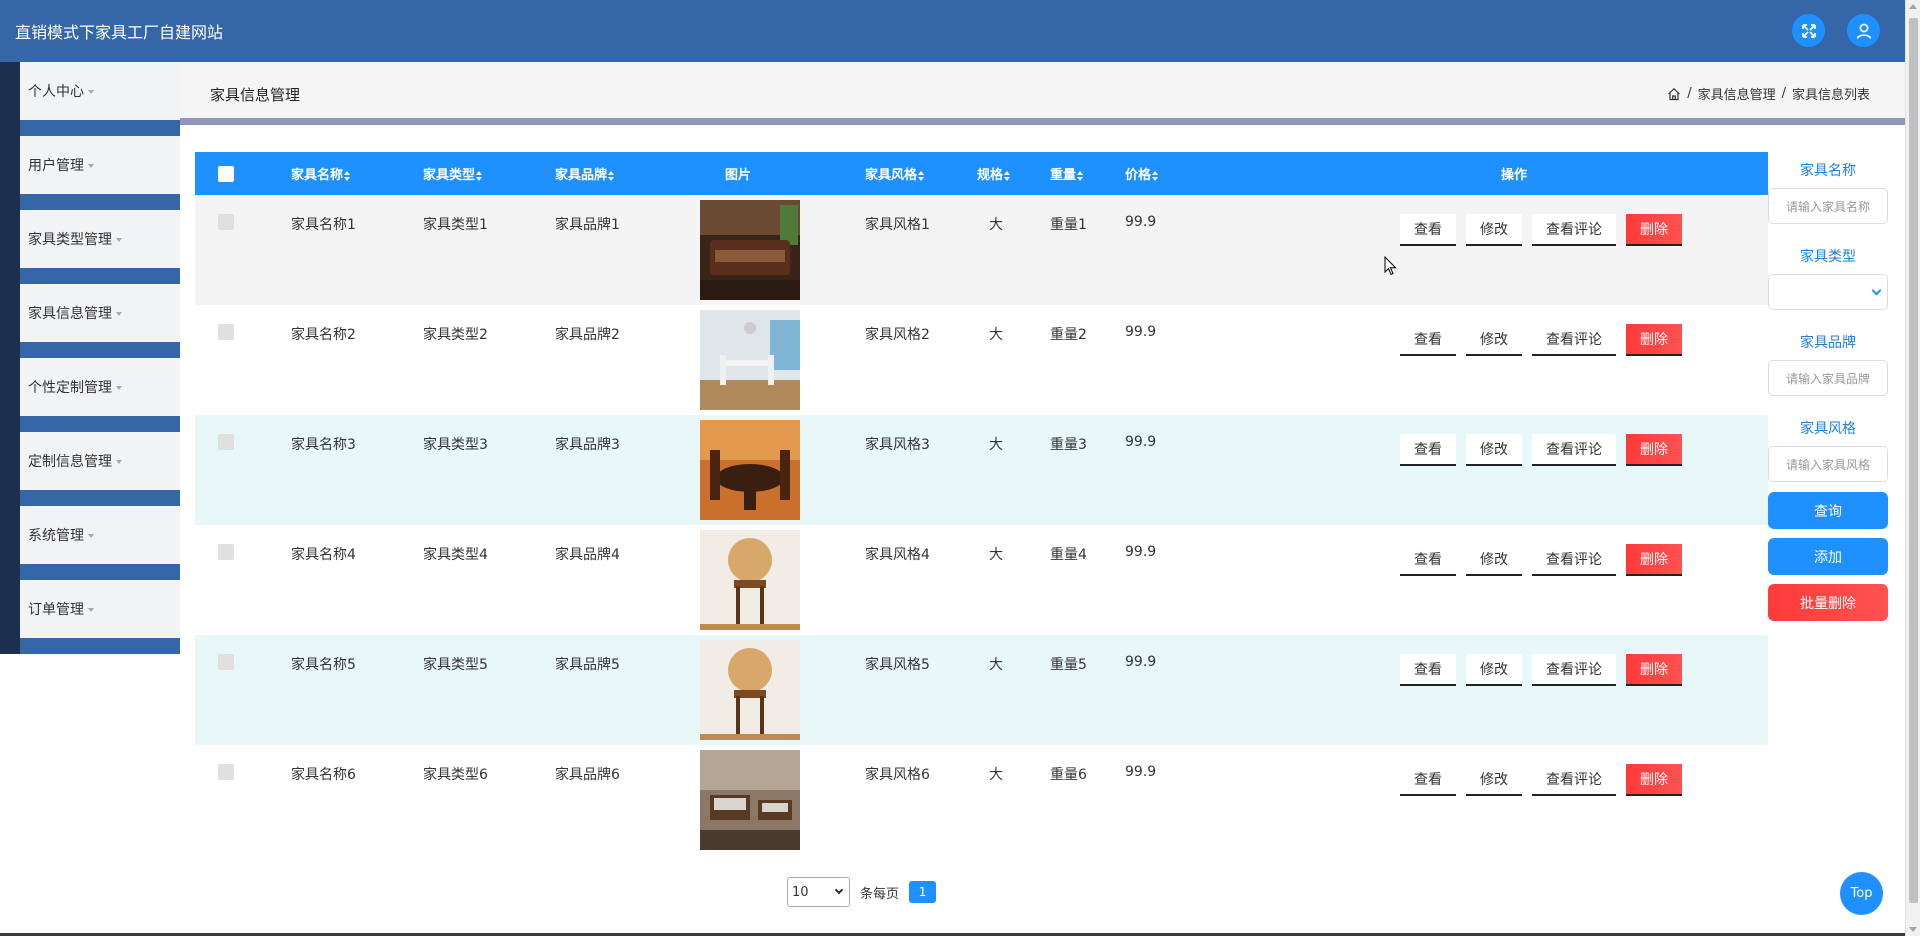 This screenshot has width=1920, height=936. Describe the element at coordinates (1828, 206) in the screenshot. I see `search-name-input: 请输入家具名称` at that location.